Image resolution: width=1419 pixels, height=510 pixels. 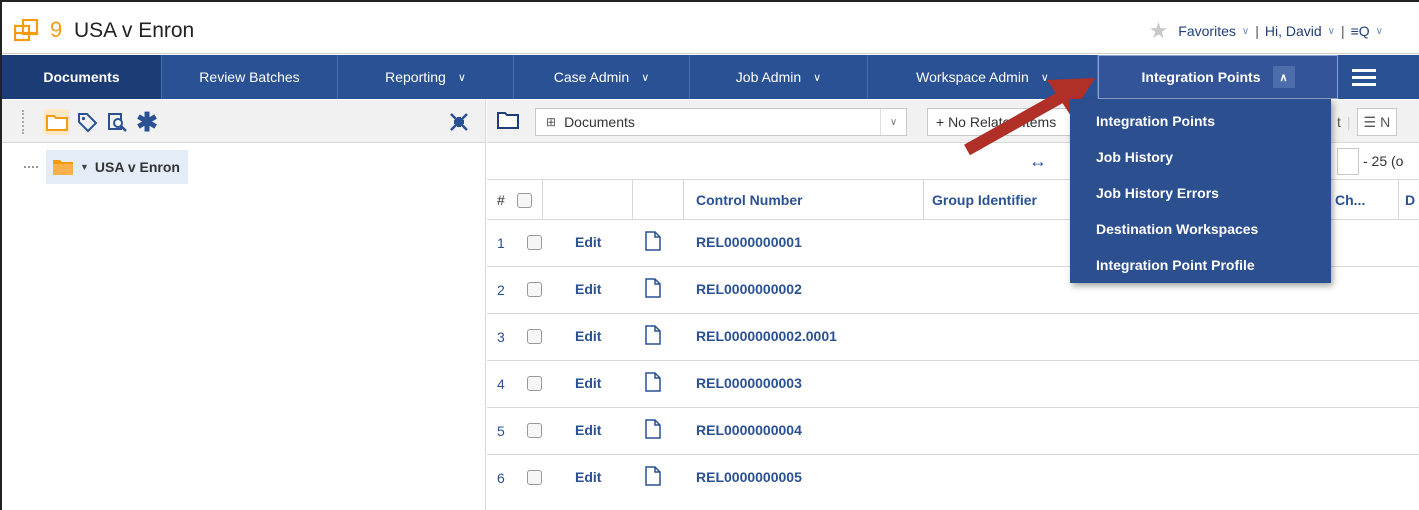 What do you see at coordinates (501, 290) in the screenshot?
I see `row-number: 2` at bounding box center [501, 290].